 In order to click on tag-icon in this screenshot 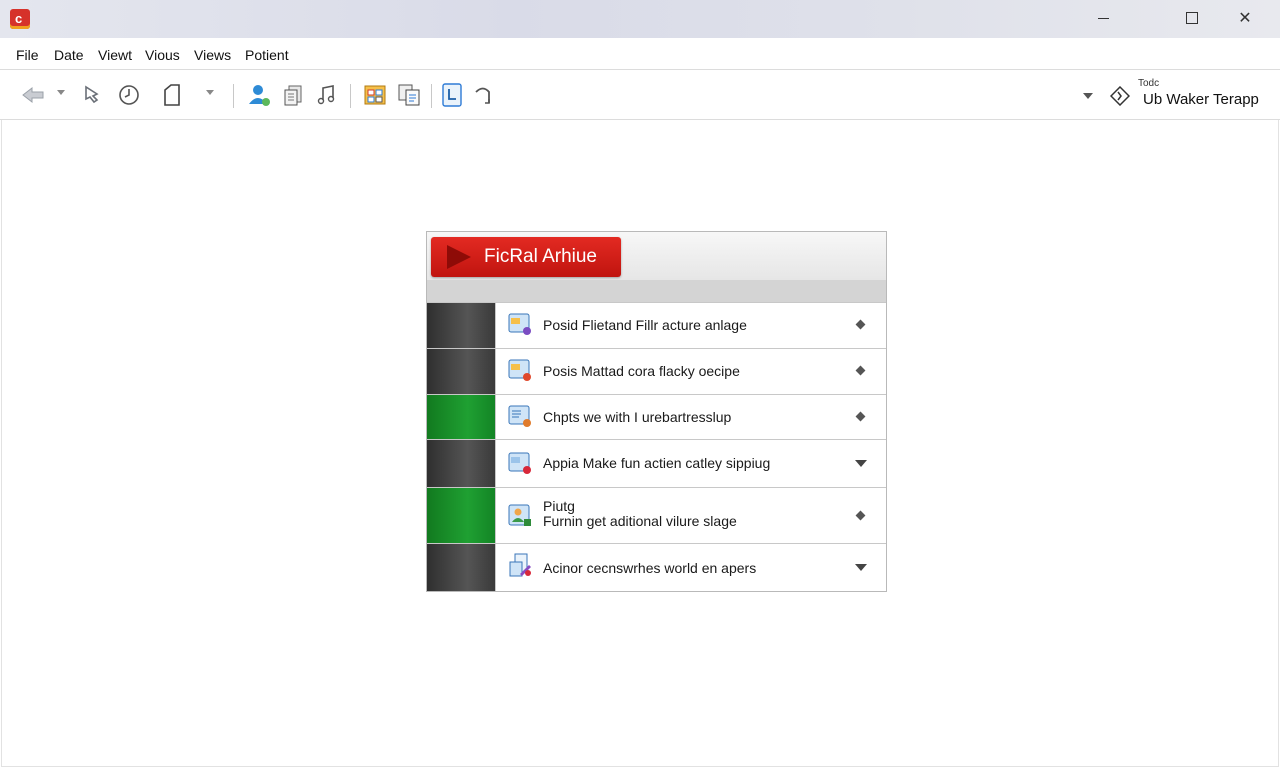, I will do `click(1120, 96)`.